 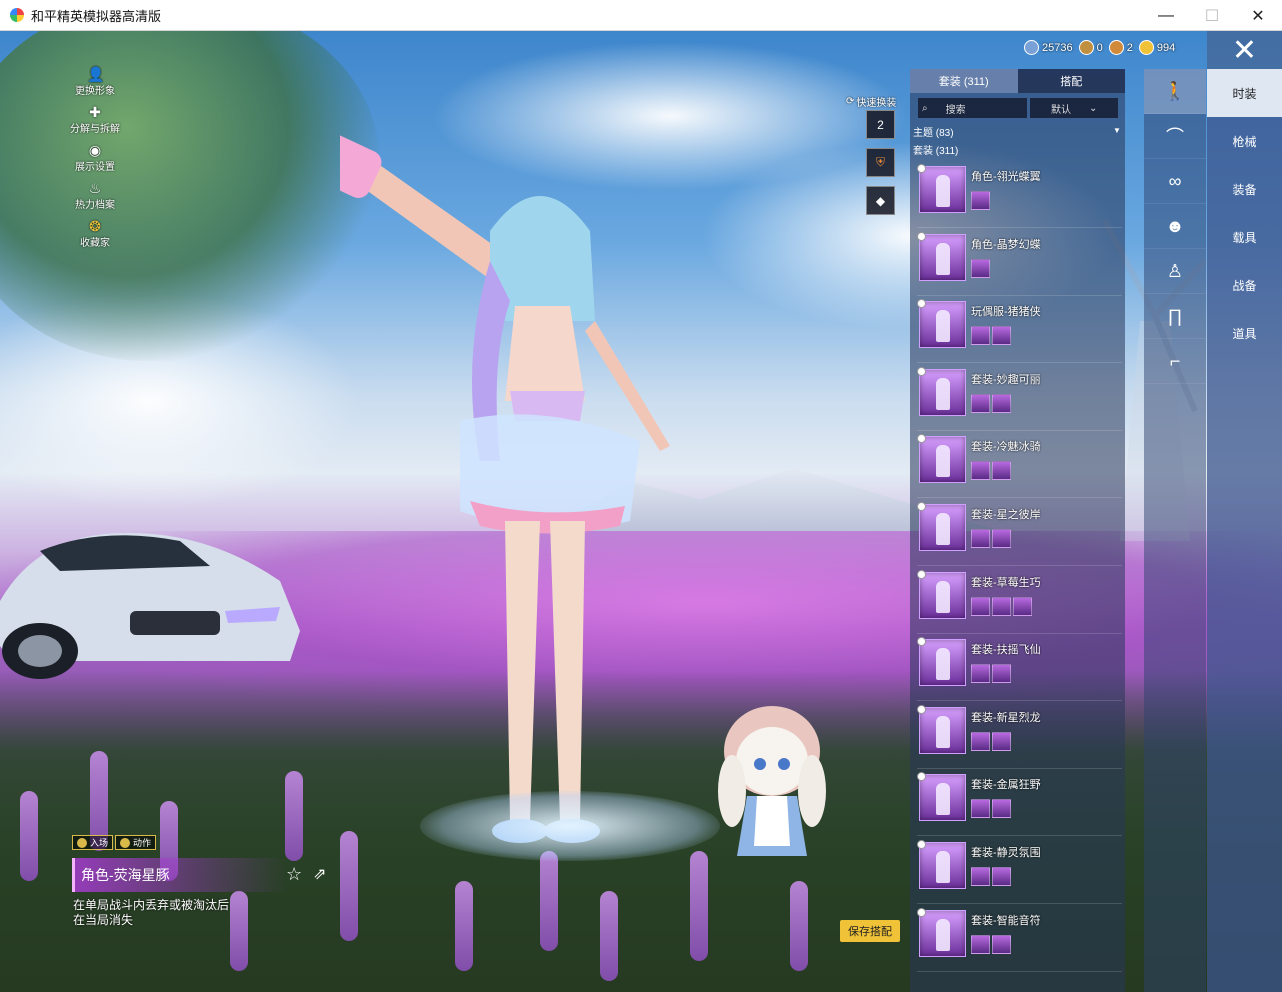 What do you see at coordinates (95, 123) in the screenshot?
I see `side-item-decompose: ✚ 分解与拆解` at bounding box center [95, 123].